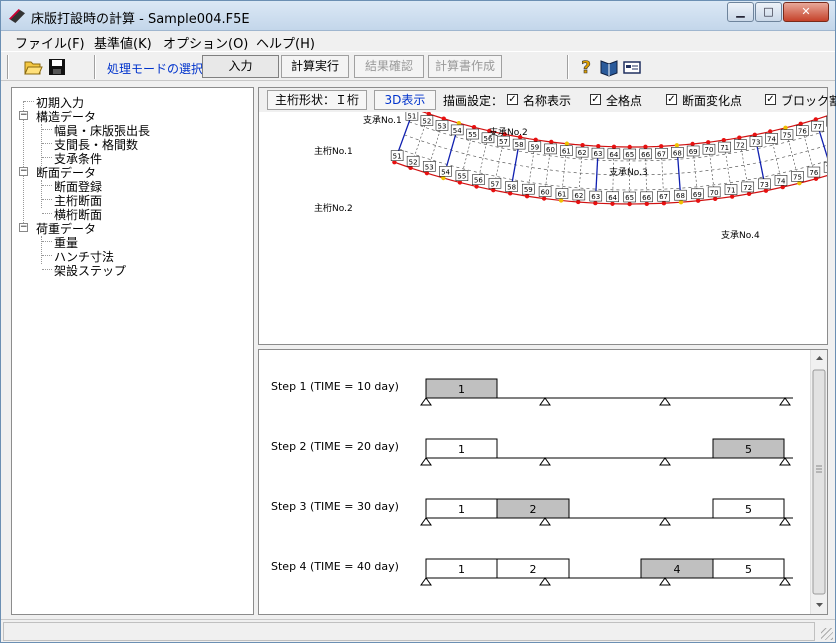  I want to click on girder2-node-label: 54, so click(445, 172).